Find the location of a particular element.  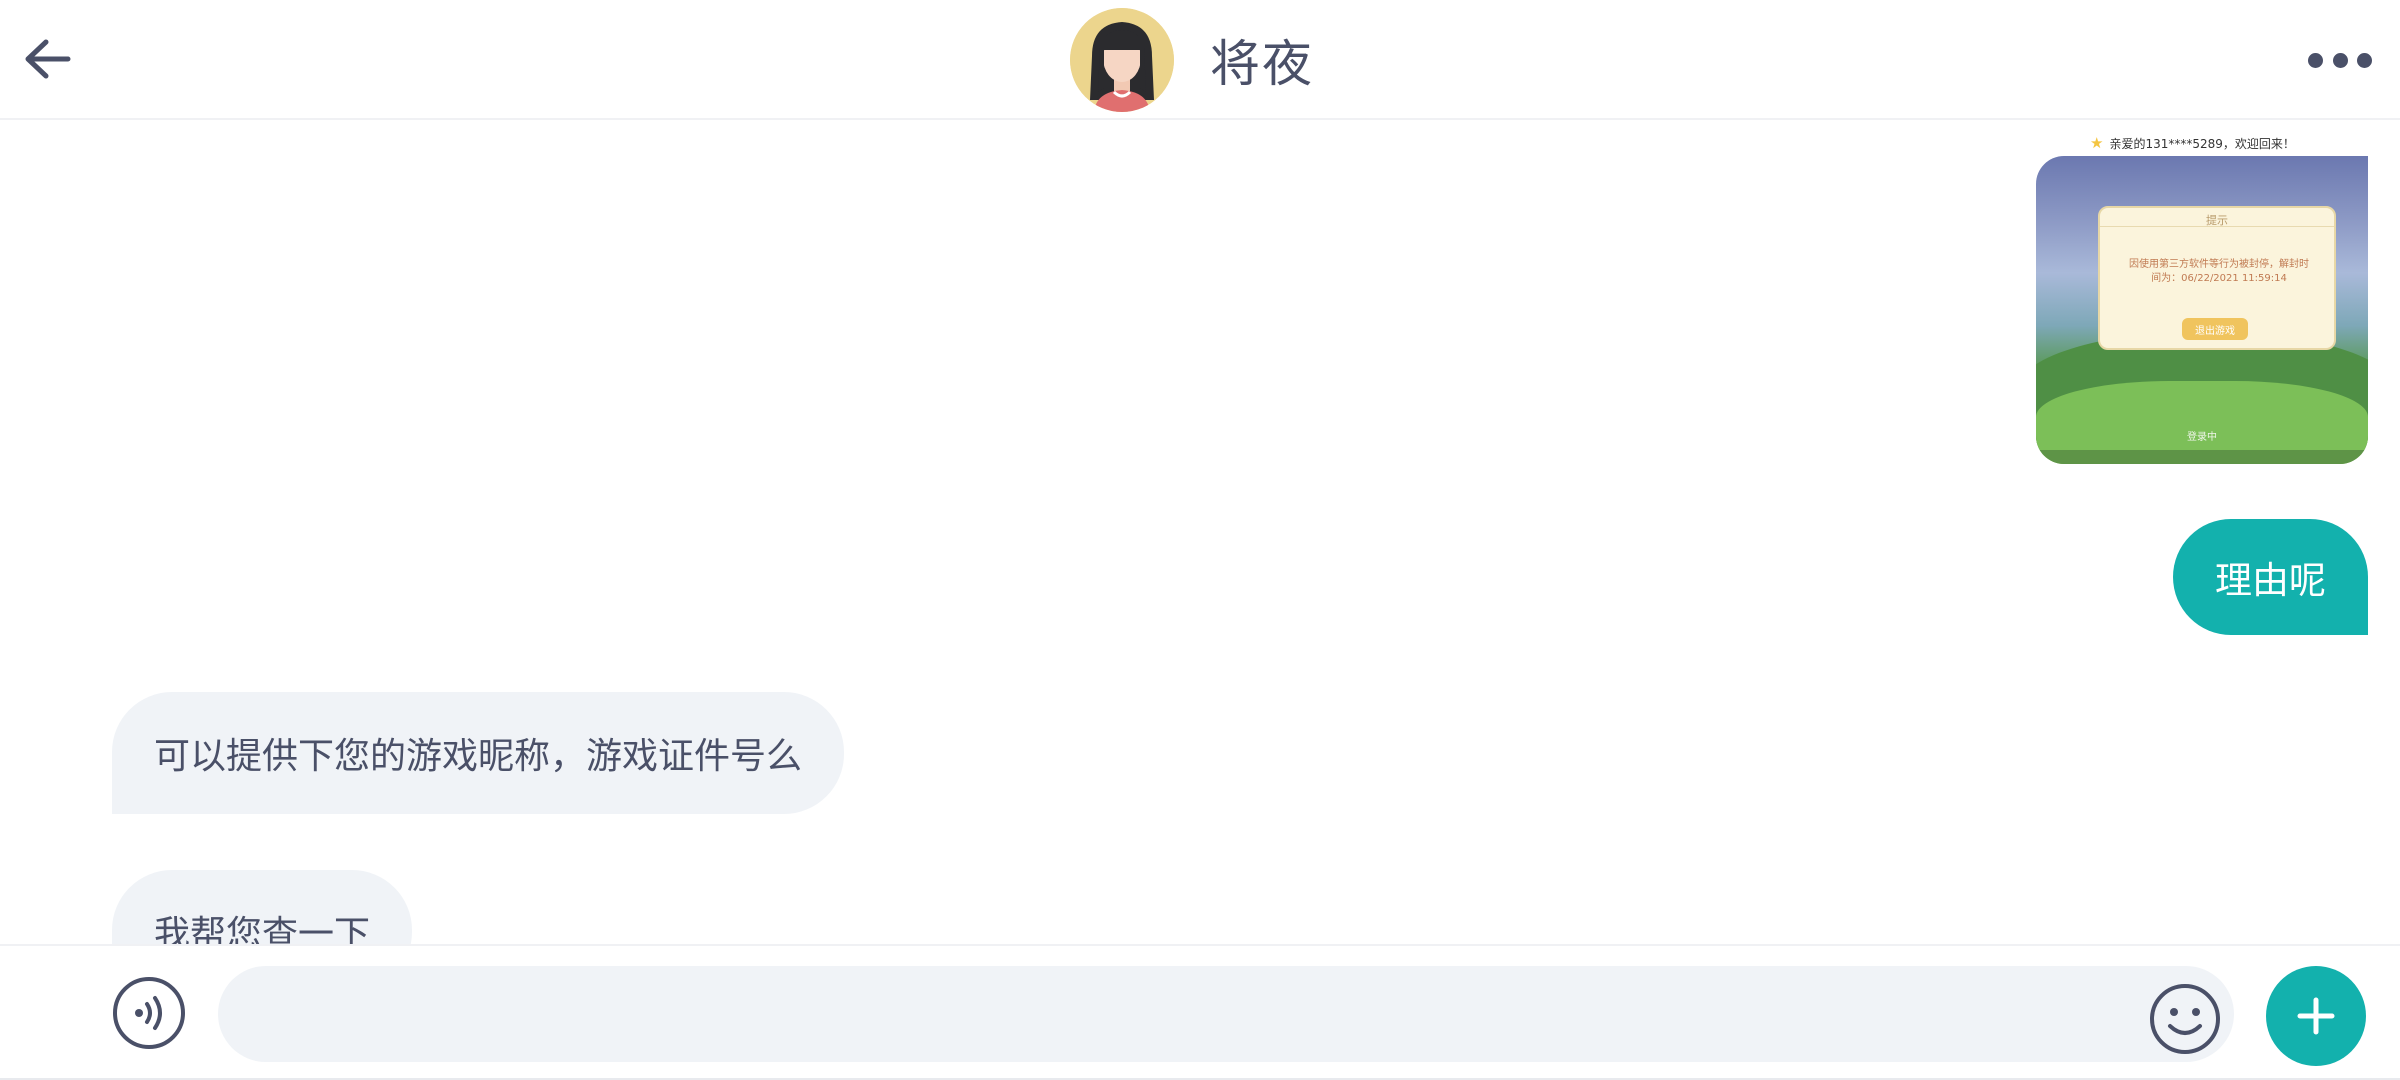

incoming-message: 可以提供下您的游戏昵称，游戏证件号么 is located at coordinates (478, 753).